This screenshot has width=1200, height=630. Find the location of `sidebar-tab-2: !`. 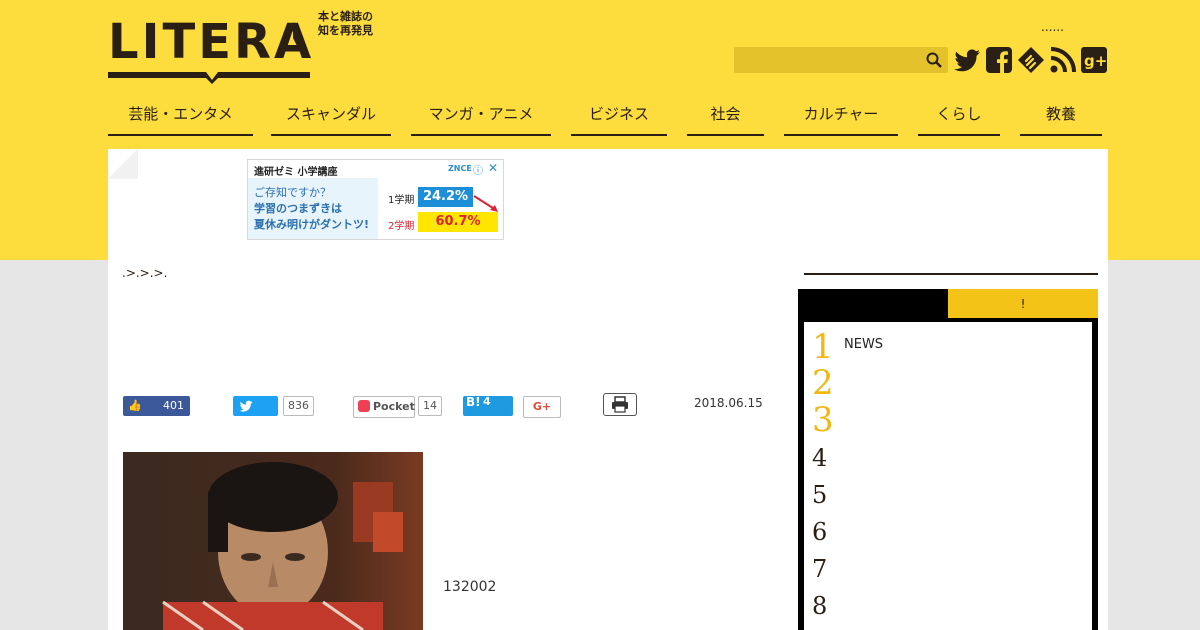

sidebar-tab-2: ! is located at coordinates (1023, 304).